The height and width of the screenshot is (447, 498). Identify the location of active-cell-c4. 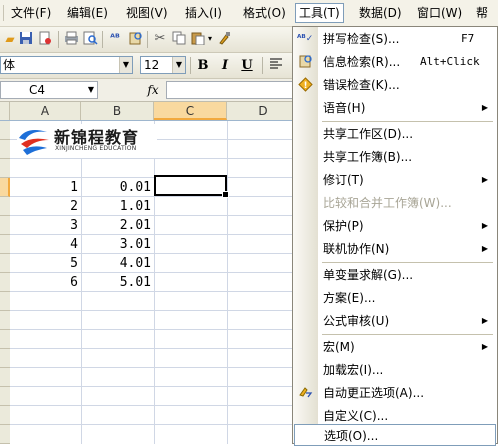
(191, 186).